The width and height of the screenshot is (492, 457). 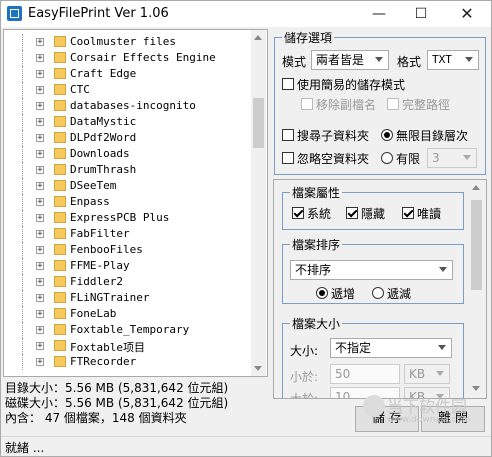 What do you see at coordinates (352, 213) in the screenshot?
I see `hidden-checkbox` at bounding box center [352, 213].